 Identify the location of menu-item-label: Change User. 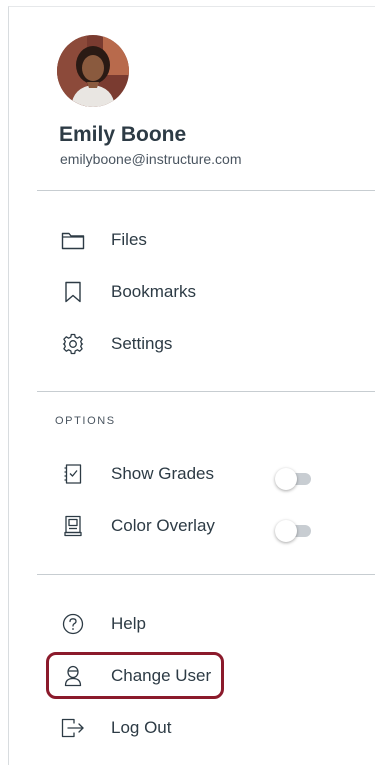
(161, 675).